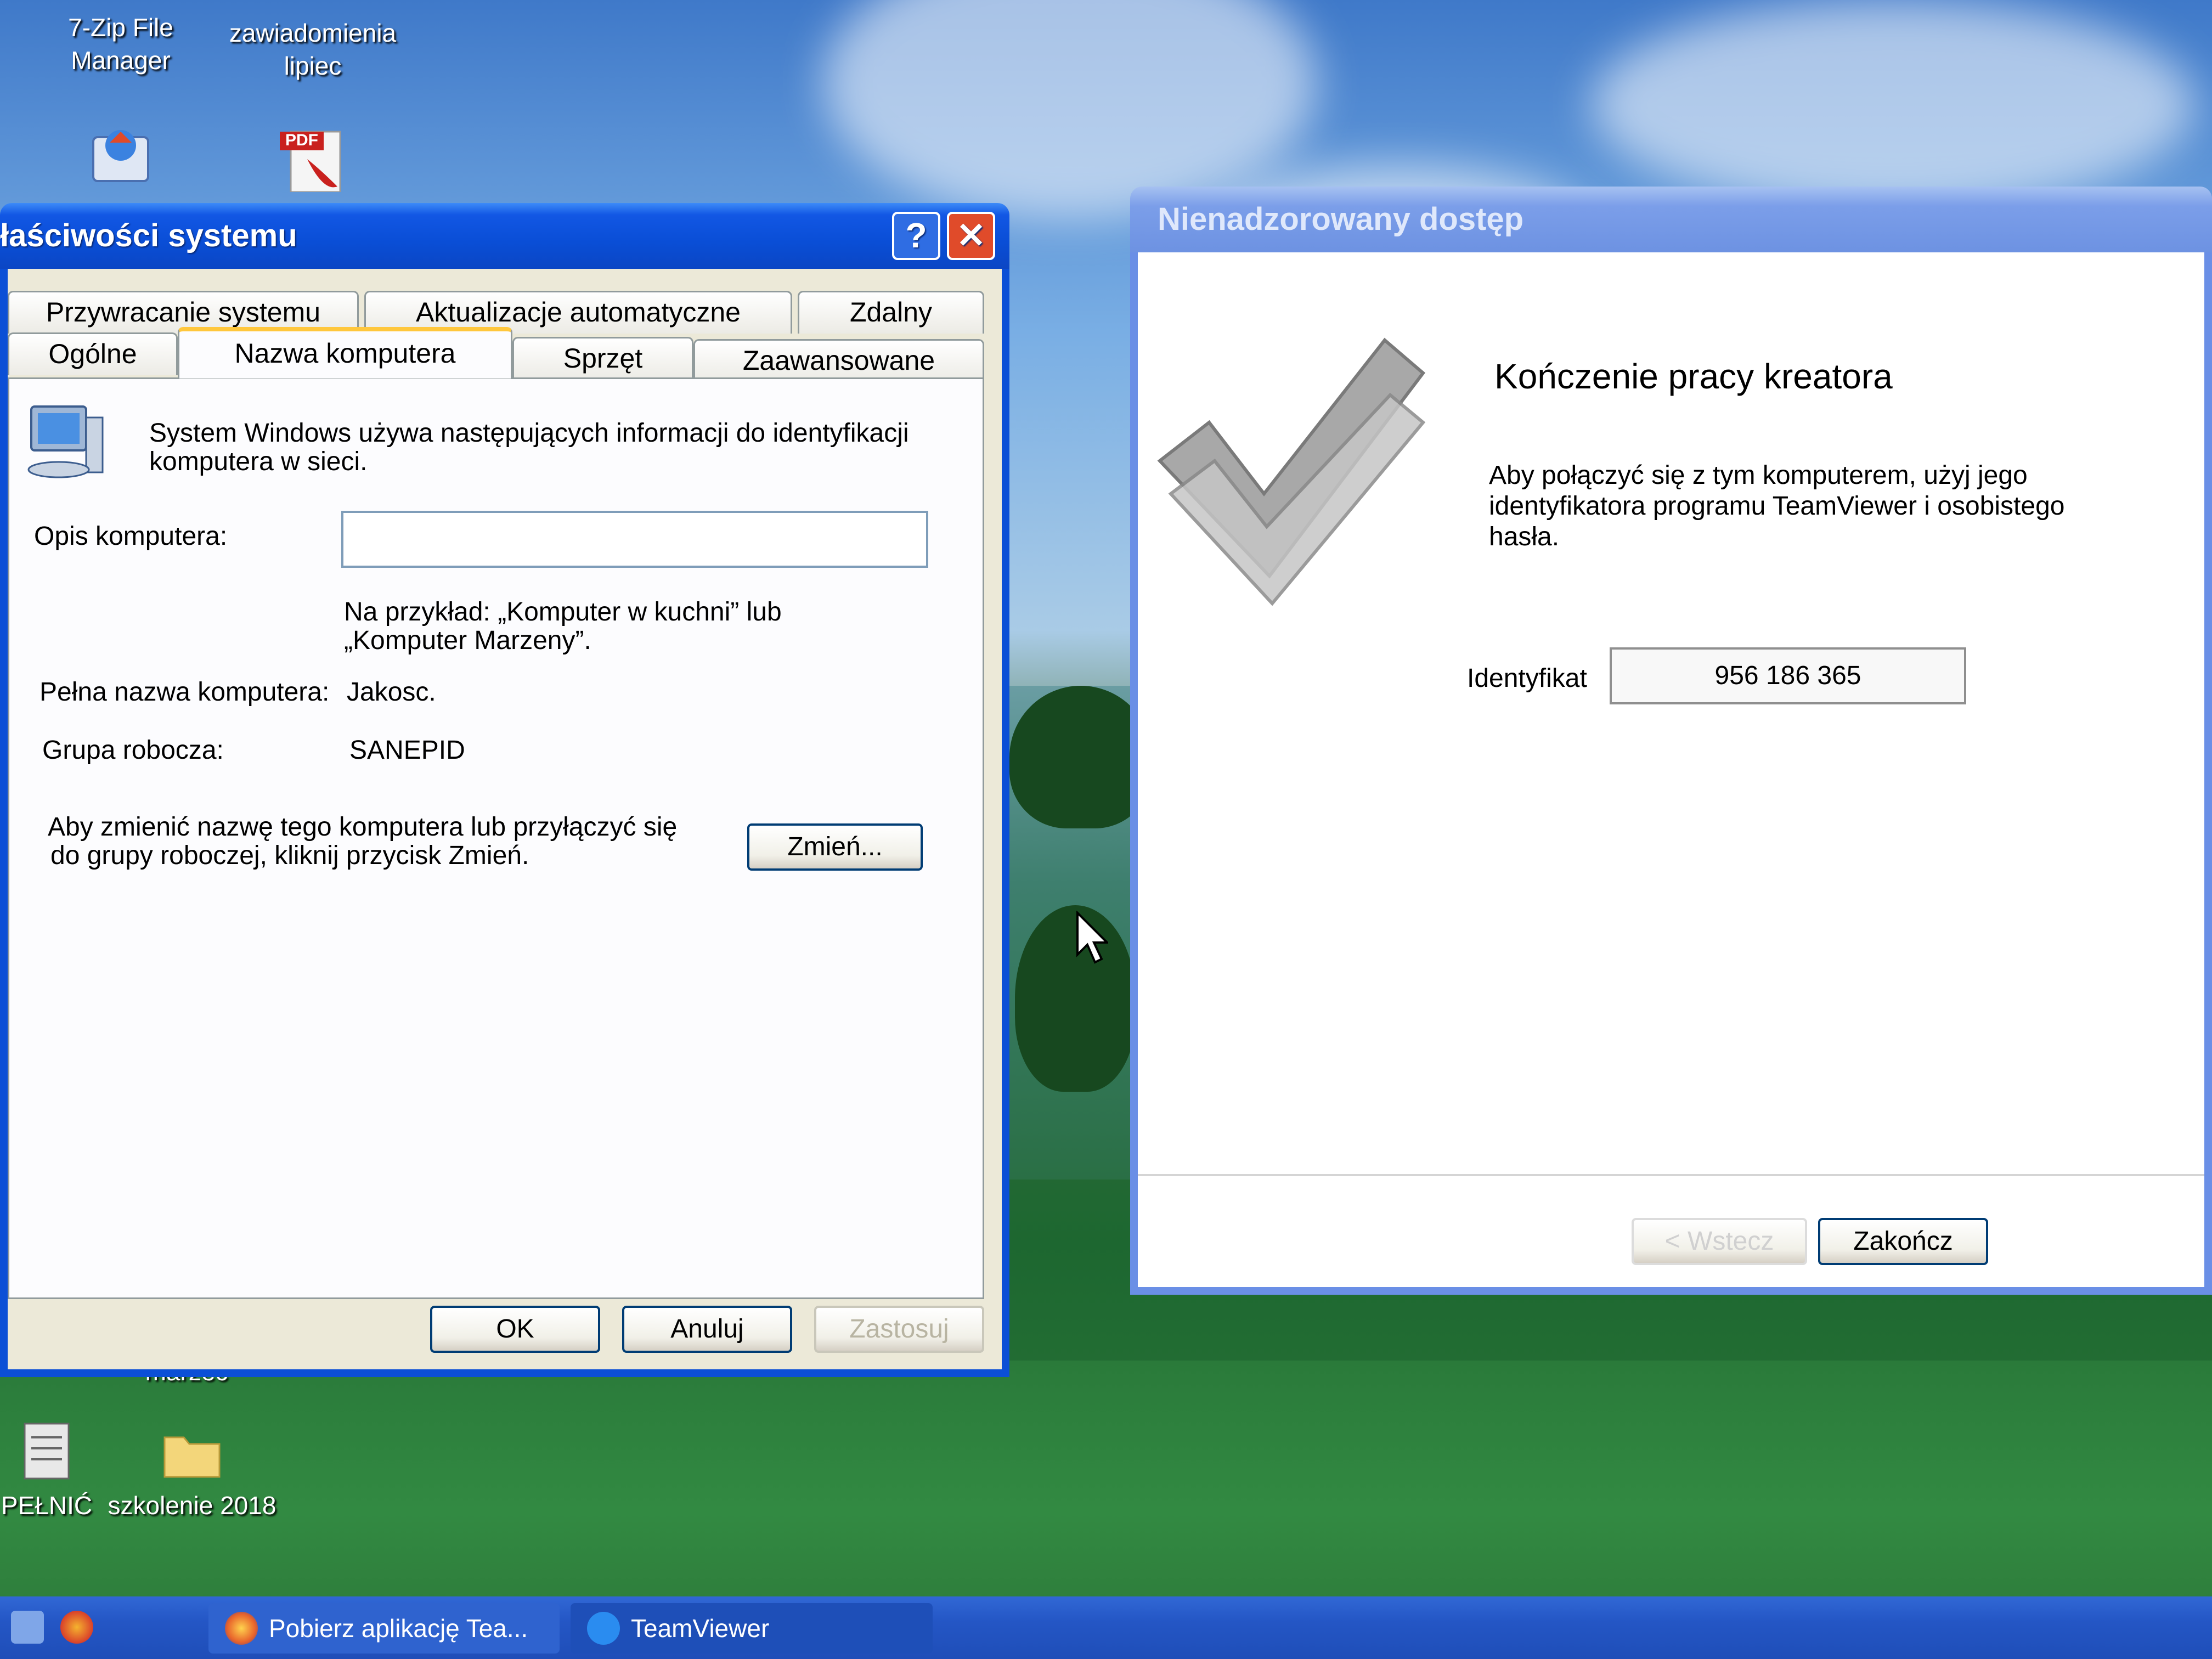  I want to click on tab-label: Nazwa komputera, so click(345, 353).